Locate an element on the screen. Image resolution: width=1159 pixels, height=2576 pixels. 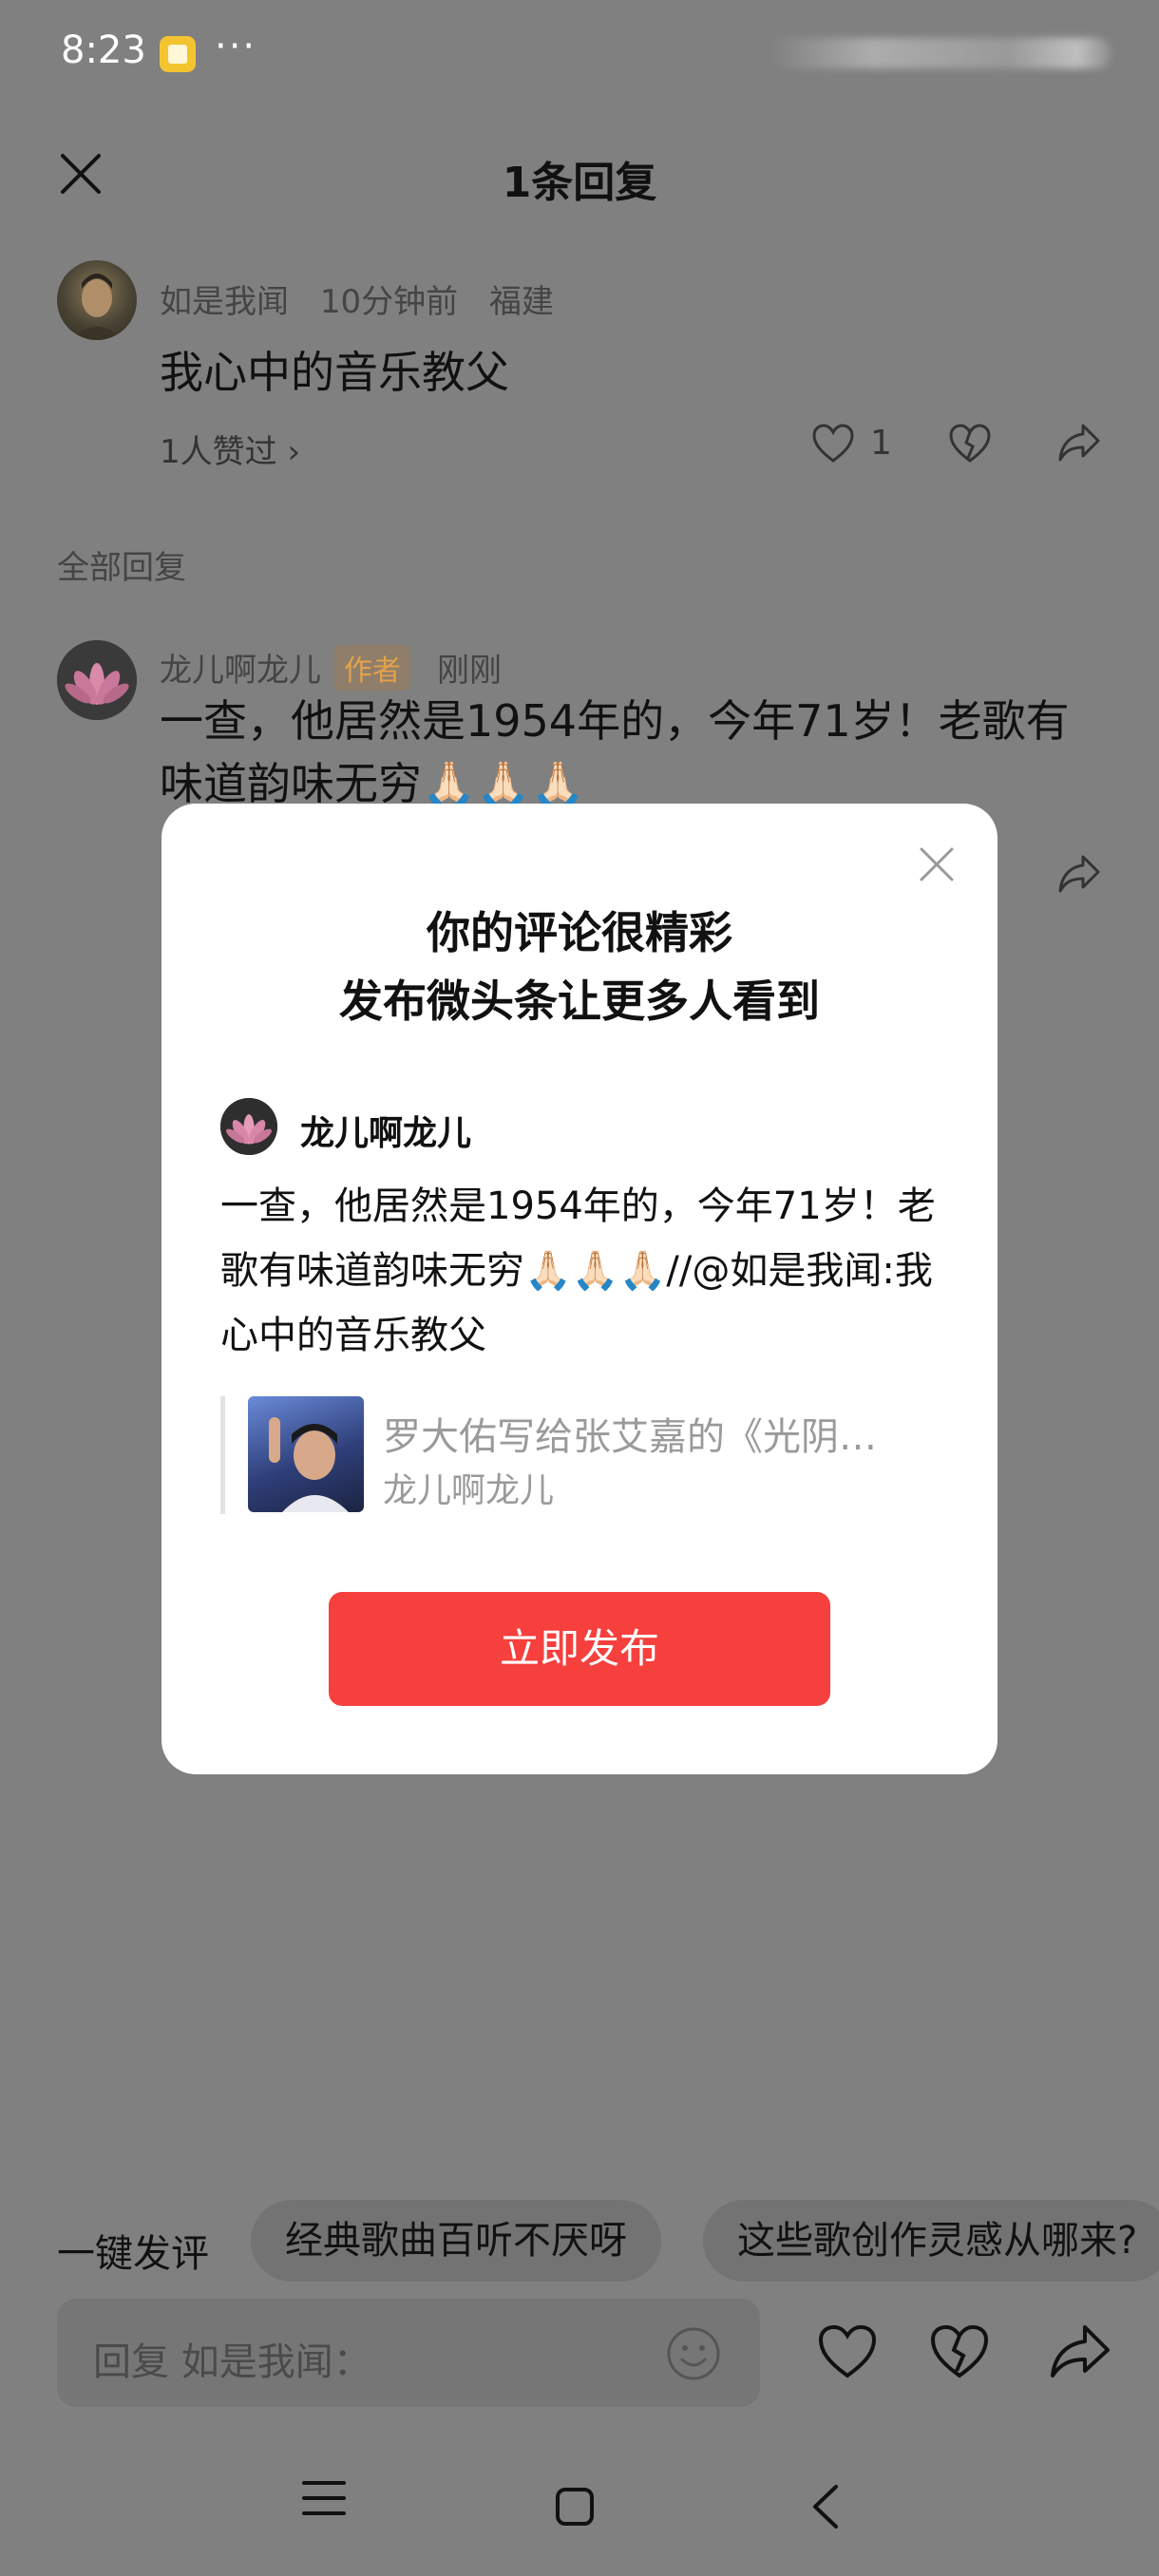
home-nav-icon is located at coordinates (575, 2507).